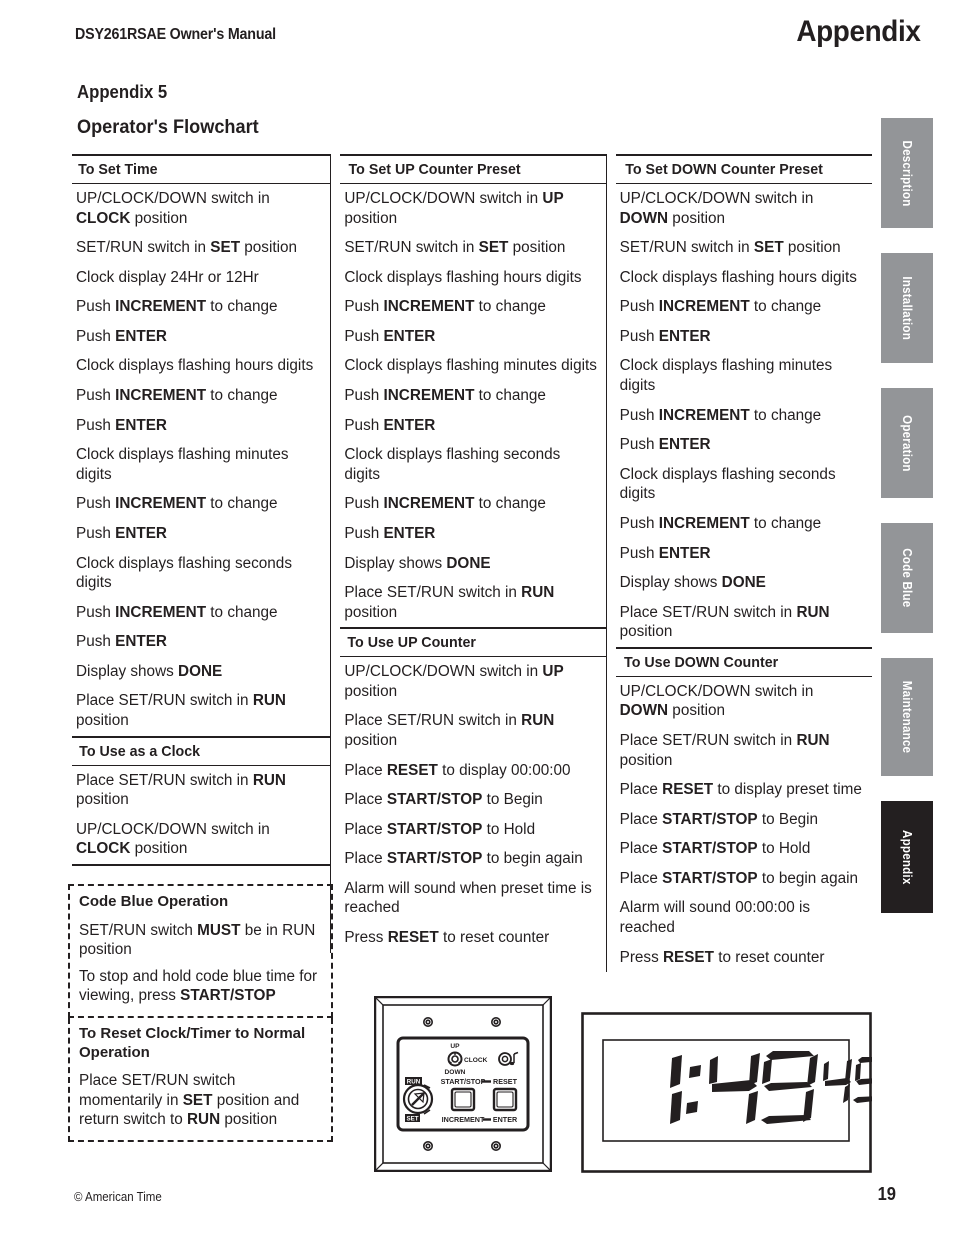  Describe the element at coordinates (173, 208) in the screenshot. I see `step-item: UP/CLOCK/DOWN switch in CLOCK position` at that location.